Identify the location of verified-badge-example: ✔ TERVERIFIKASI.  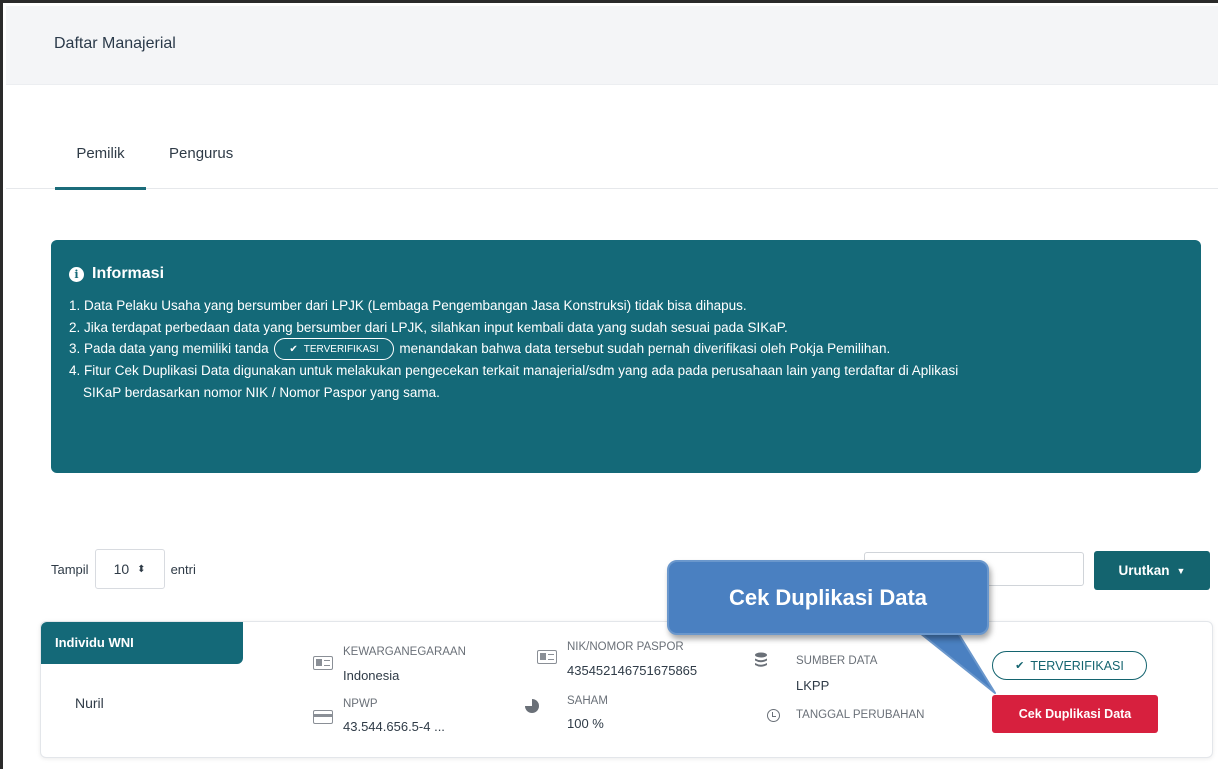
(334, 349).